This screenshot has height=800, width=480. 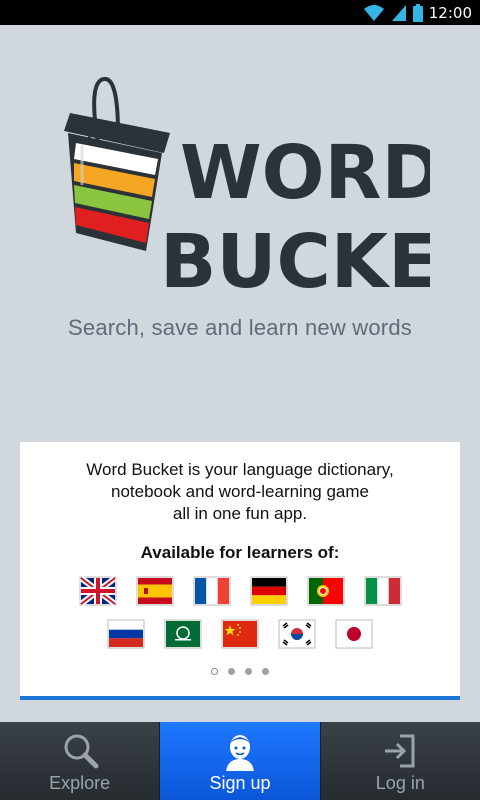 What do you see at coordinates (373, 12) in the screenshot?
I see `wifi-icon` at bounding box center [373, 12].